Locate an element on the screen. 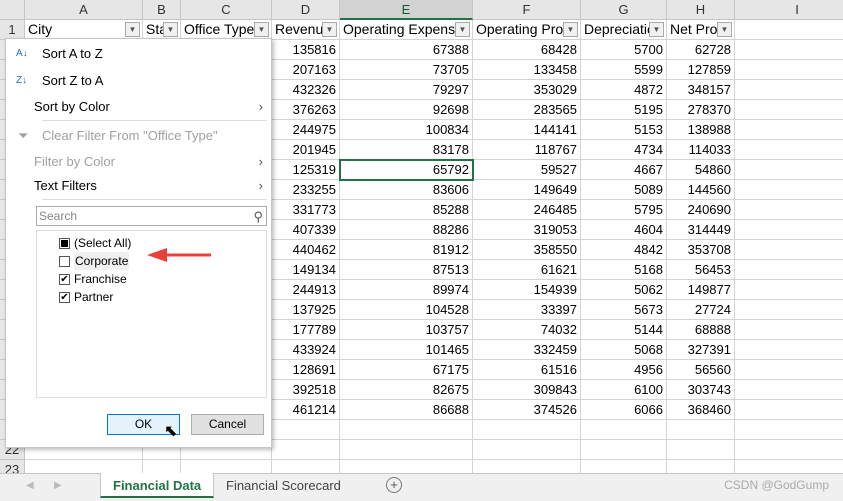  table-cell: 67388 is located at coordinates (406, 50).